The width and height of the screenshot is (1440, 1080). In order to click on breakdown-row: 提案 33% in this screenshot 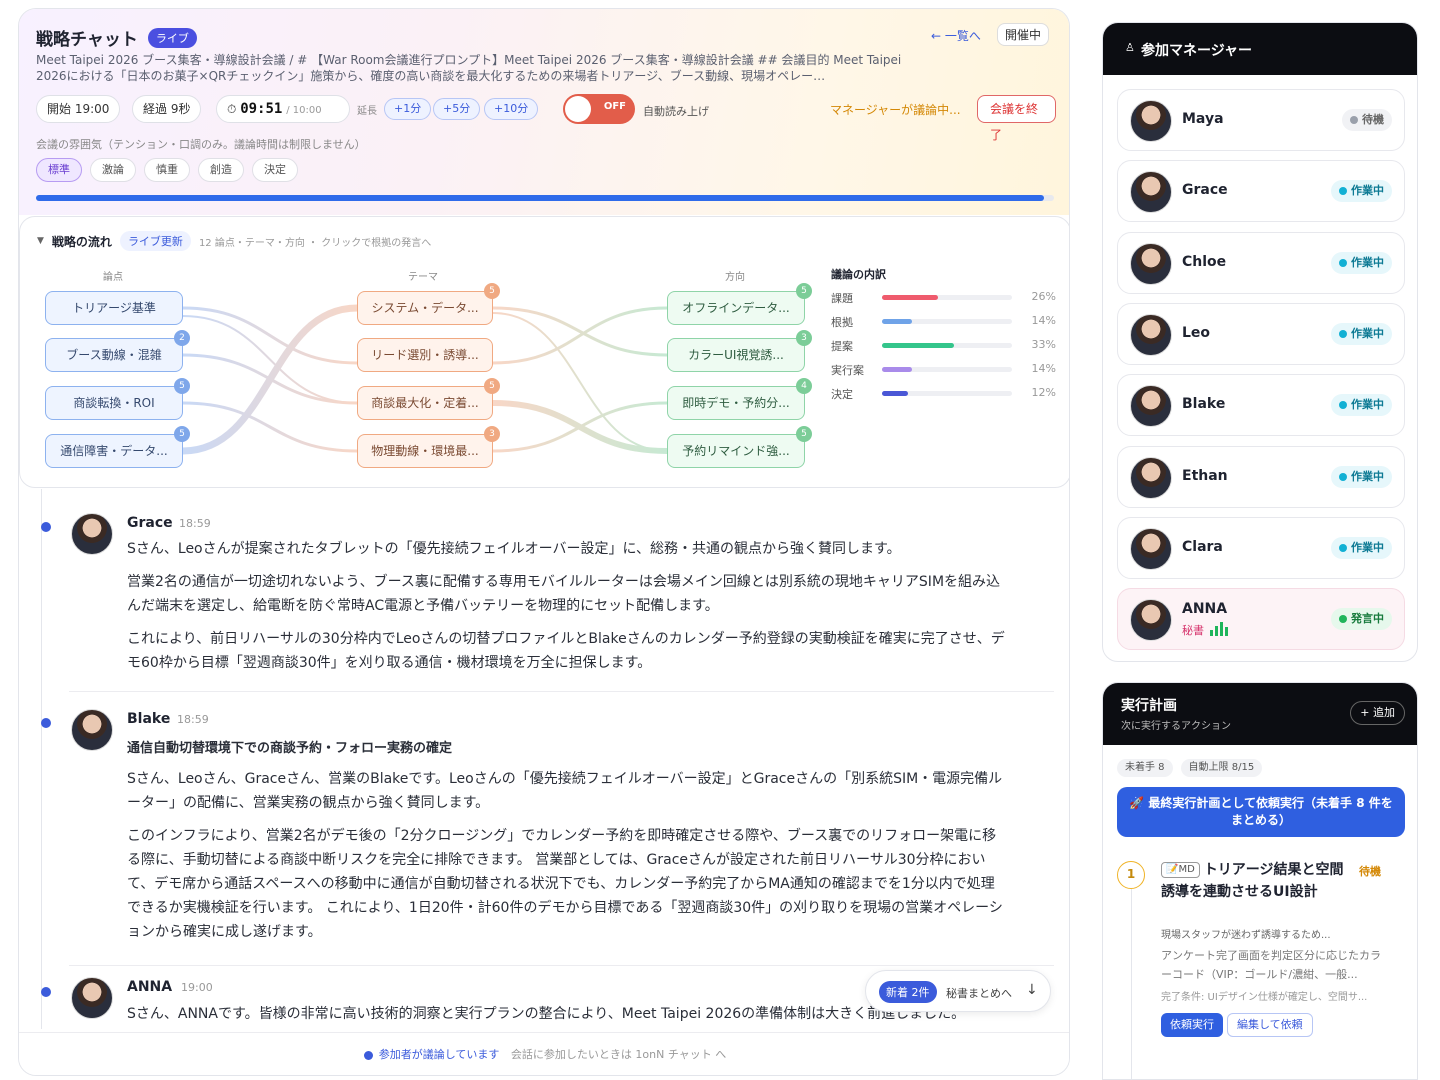, I will do `click(943, 345)`.